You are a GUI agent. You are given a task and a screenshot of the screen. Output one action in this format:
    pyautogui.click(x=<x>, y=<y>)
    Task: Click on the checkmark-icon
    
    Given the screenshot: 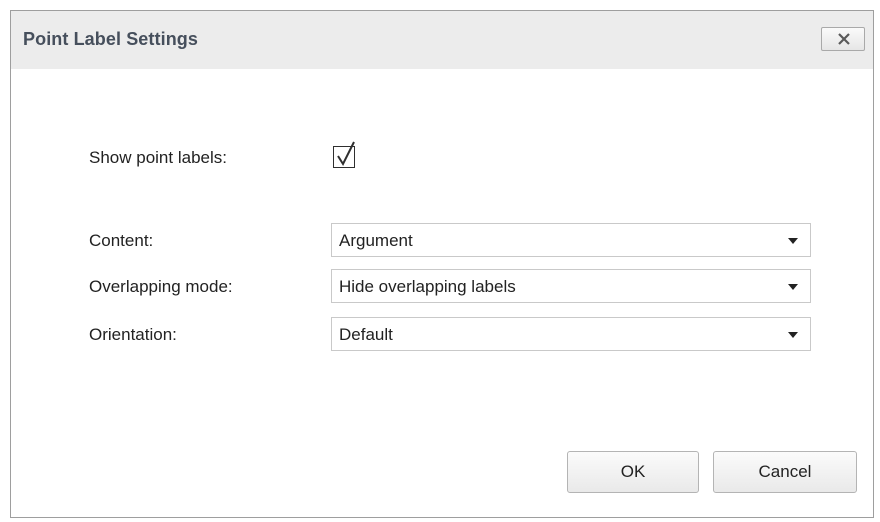 What is the action you would take?
    pyautogui.click(x=346, y=154)
    